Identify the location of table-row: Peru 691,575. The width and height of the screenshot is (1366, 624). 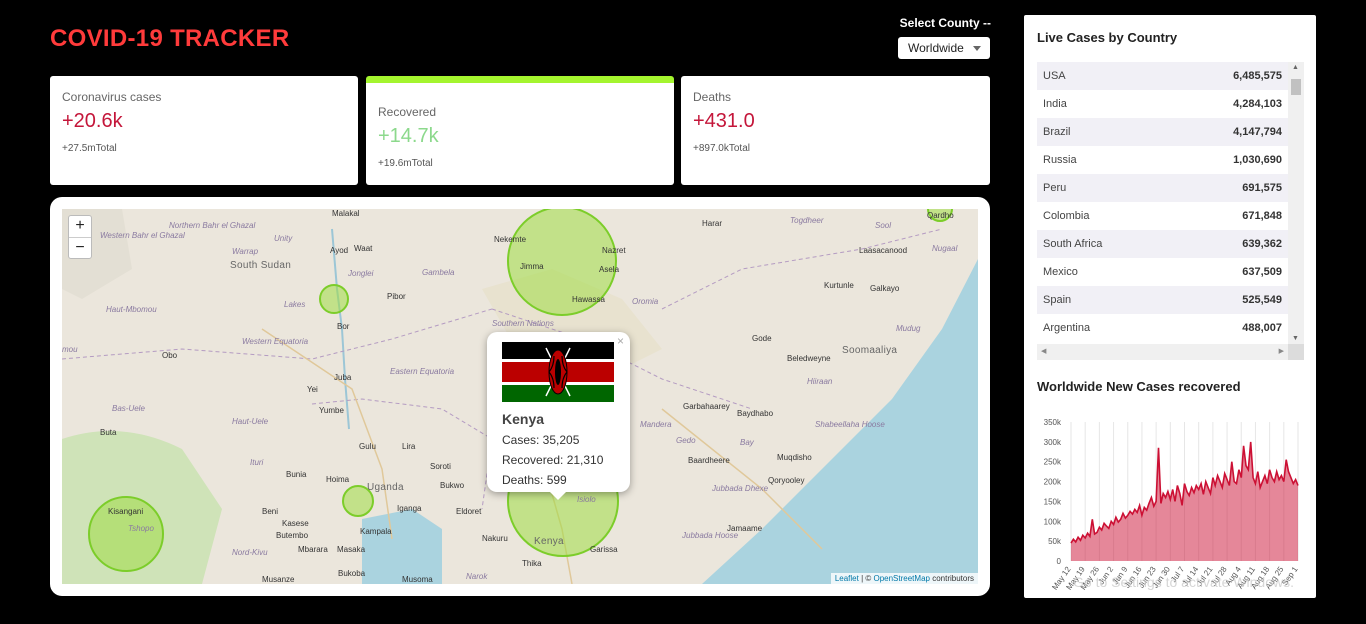
(1162, 188).